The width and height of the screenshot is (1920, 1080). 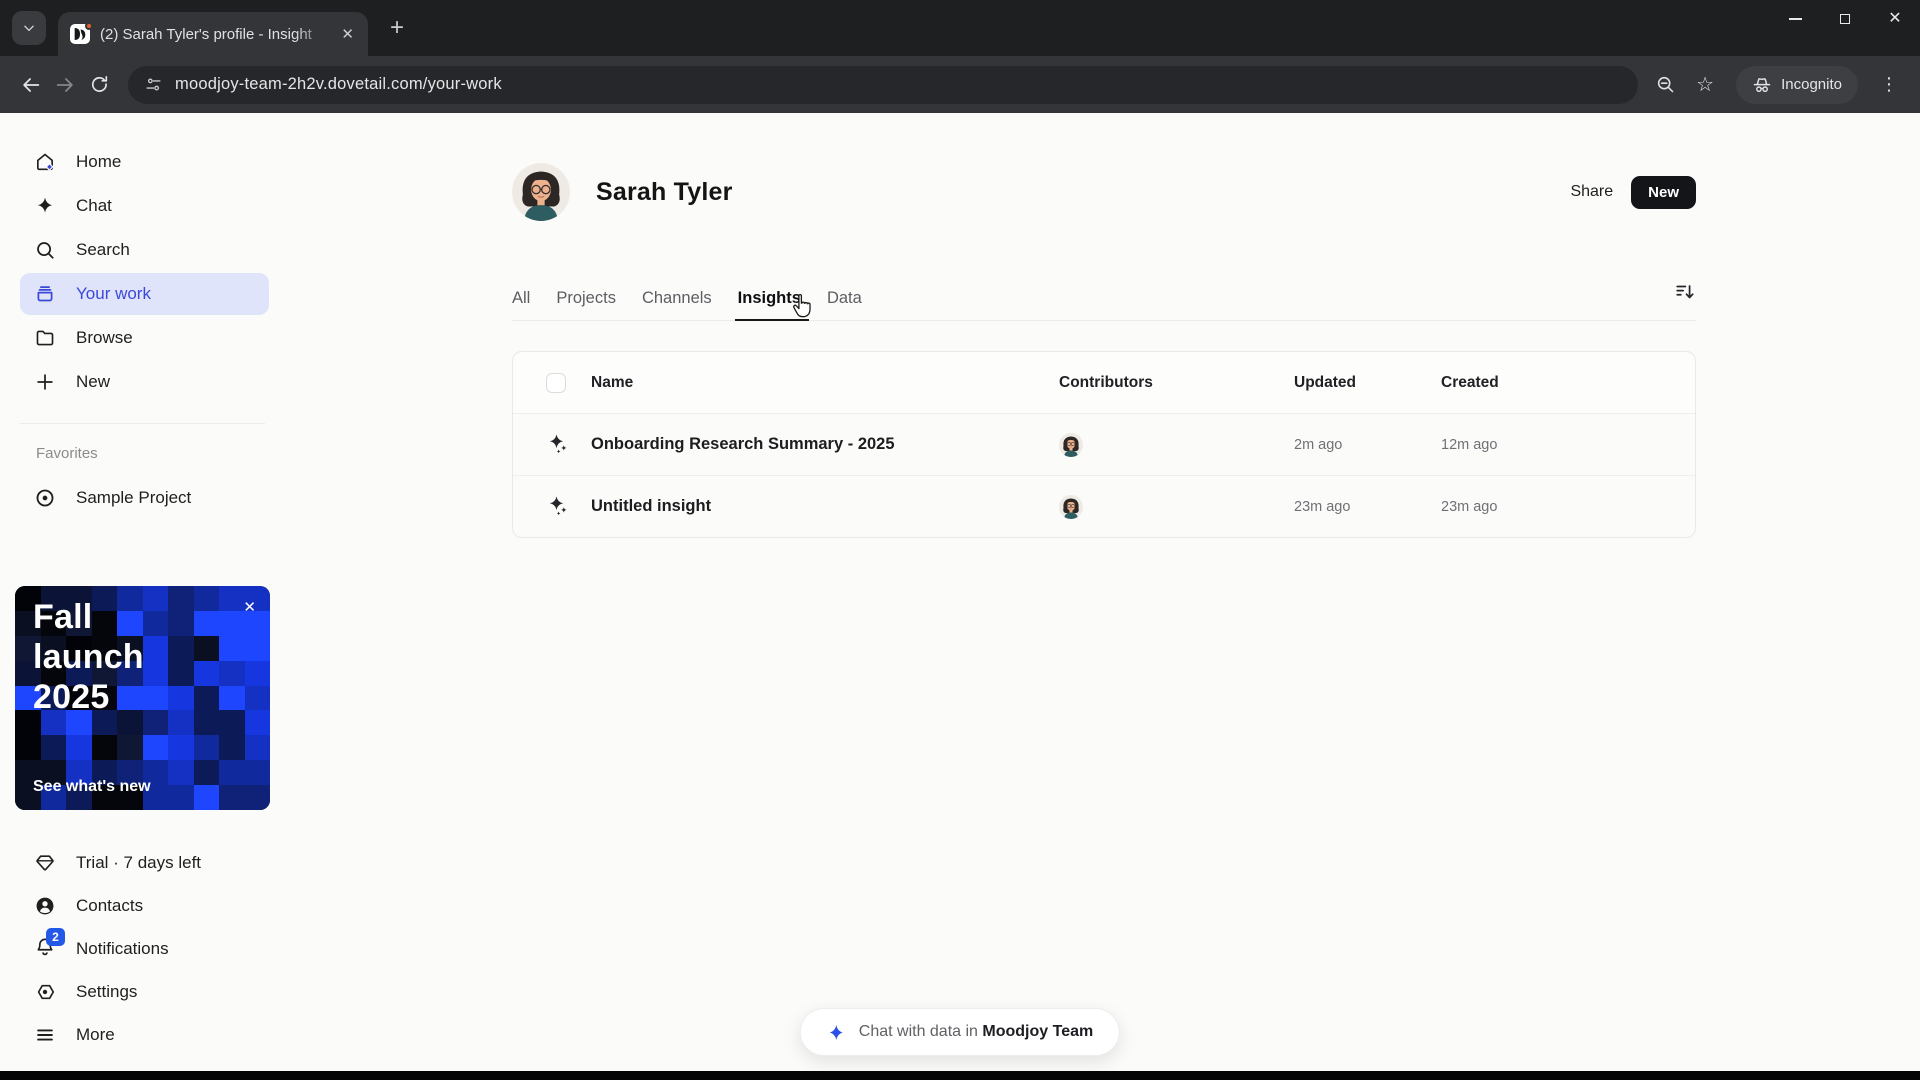 What do you see at coordinates (55, 936) in the screenshot?
I see `notifications-badge: 2` at bounding box center [55, 936].